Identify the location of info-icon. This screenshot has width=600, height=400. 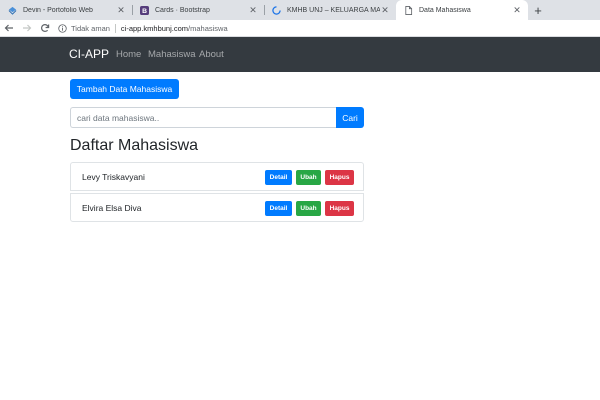
(62, 28).